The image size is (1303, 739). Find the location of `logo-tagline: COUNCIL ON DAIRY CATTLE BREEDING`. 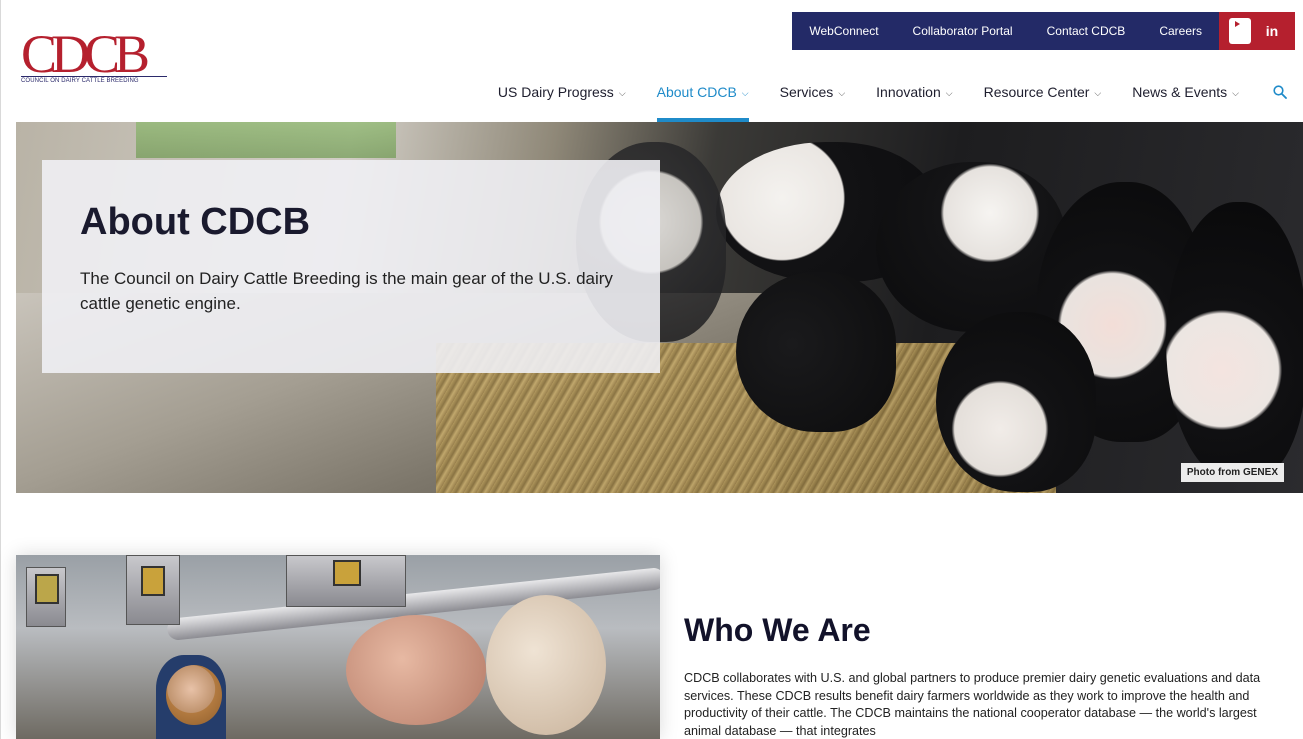

logo-tagline: COUNCIL ON DAIRY CATTLE BREEDING is located at coordinates (94, 80).